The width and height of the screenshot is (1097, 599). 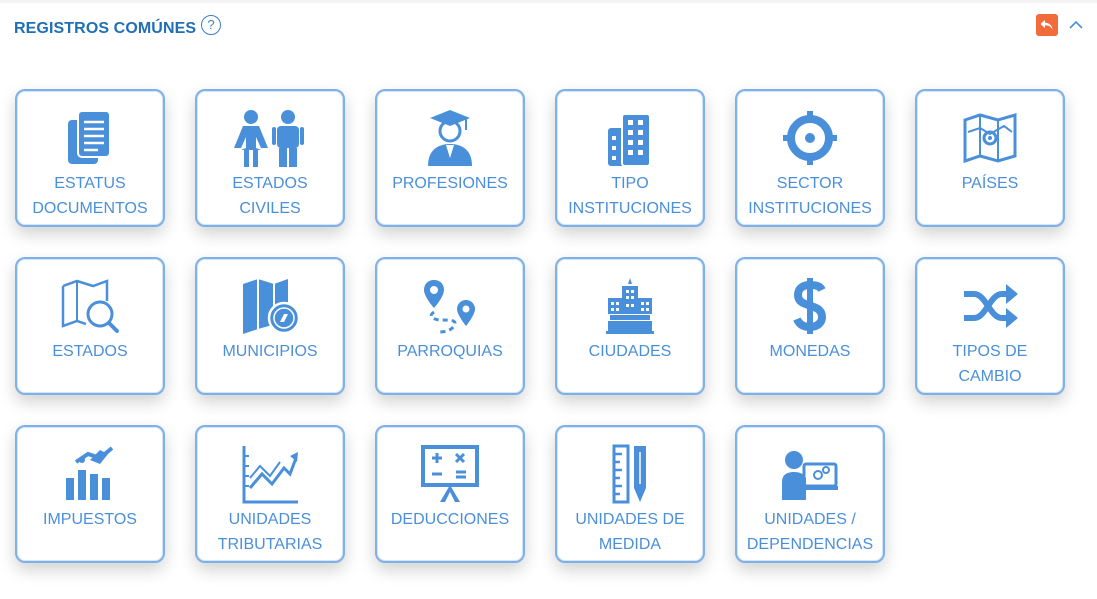 What do you see at coordinates (1076, 25) in the screenshot?
I see `chevron-up-icon` at bounding box center [1076, 25].